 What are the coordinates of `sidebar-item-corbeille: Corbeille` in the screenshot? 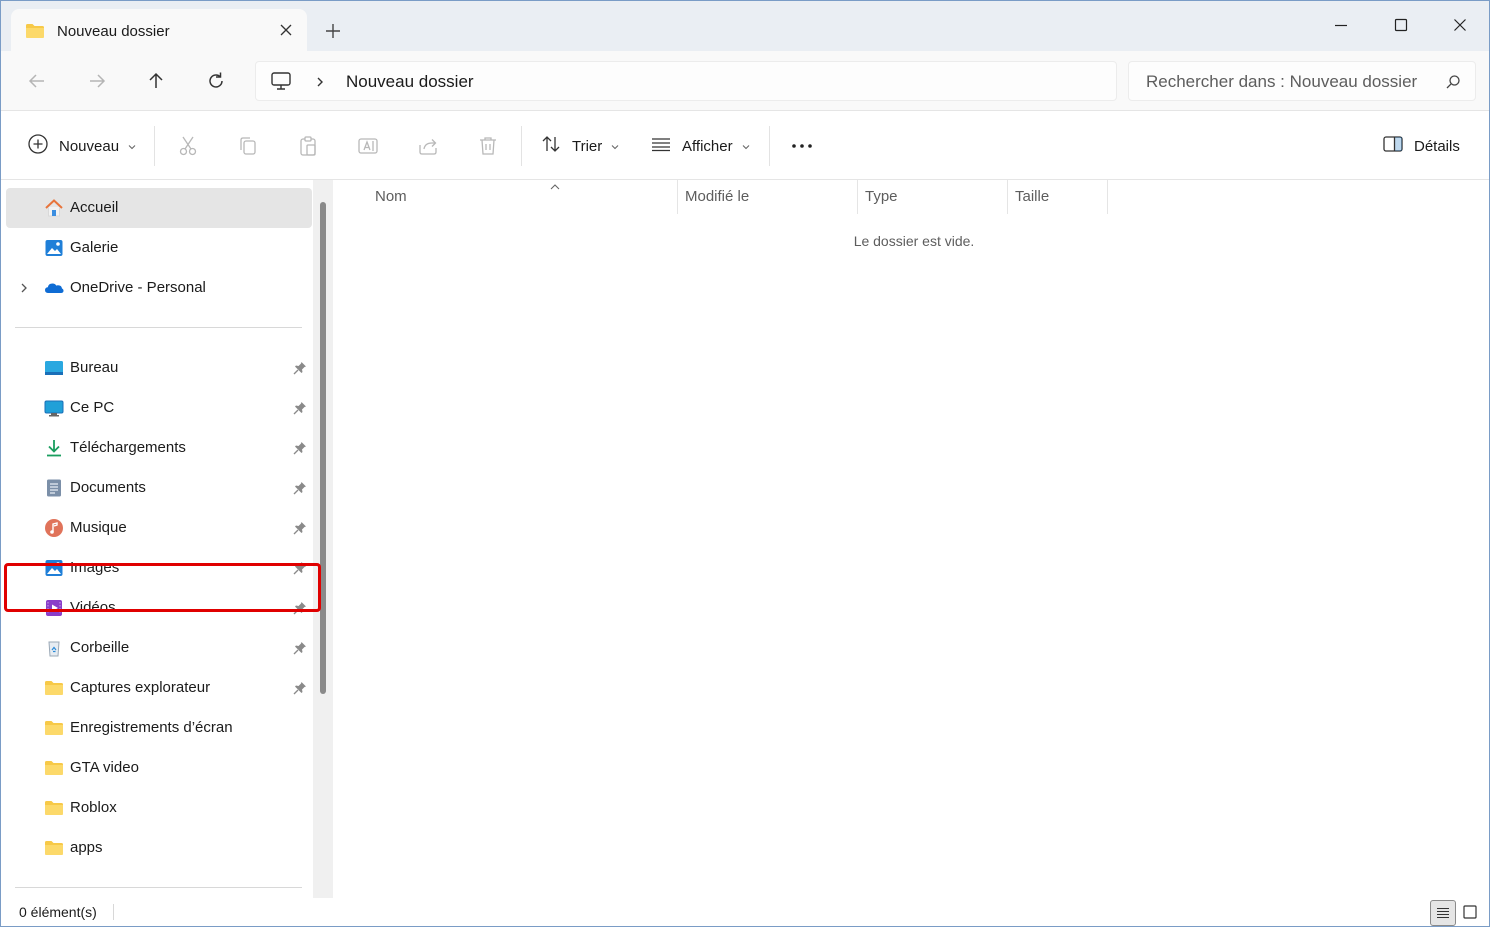 It's located at (159, 648).